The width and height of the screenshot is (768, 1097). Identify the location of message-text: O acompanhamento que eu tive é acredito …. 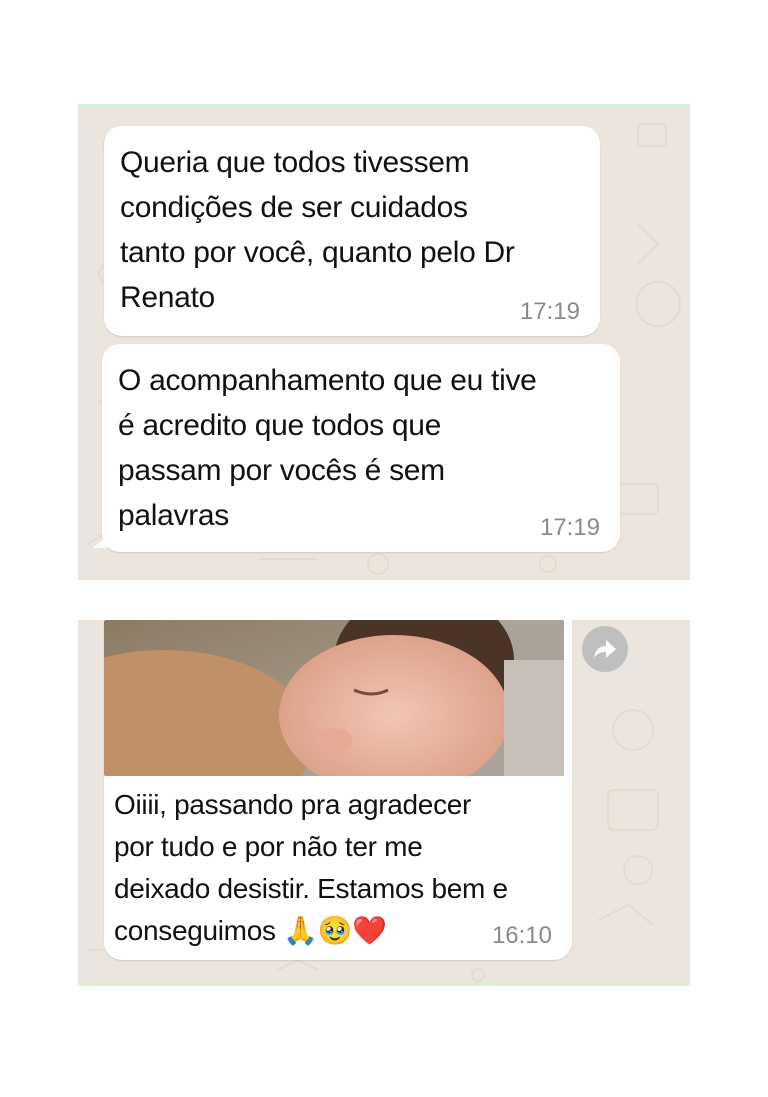
(327, 448).